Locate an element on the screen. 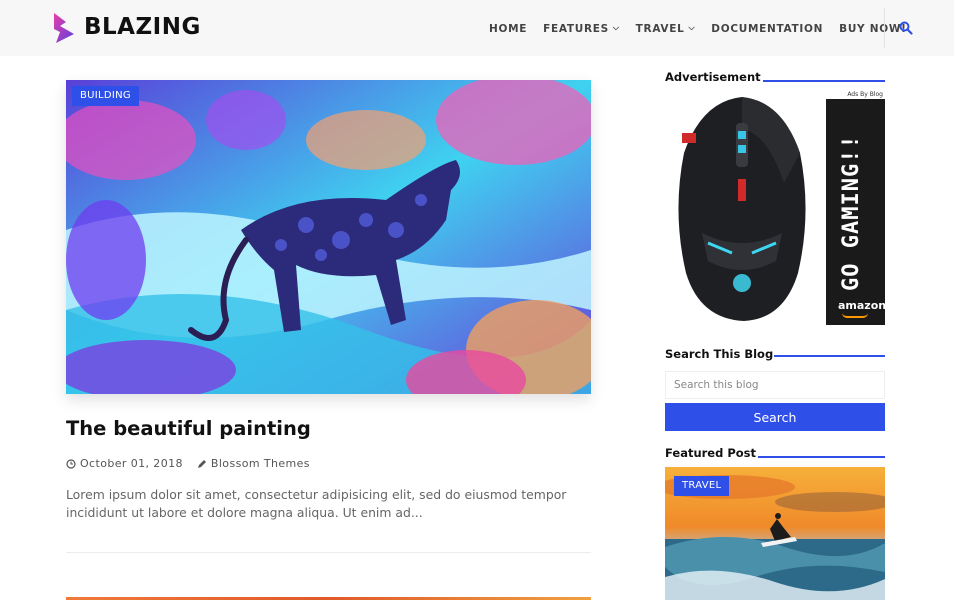  ad-banner-headline: GO GAMING!! is located at coordinates (851, 212).